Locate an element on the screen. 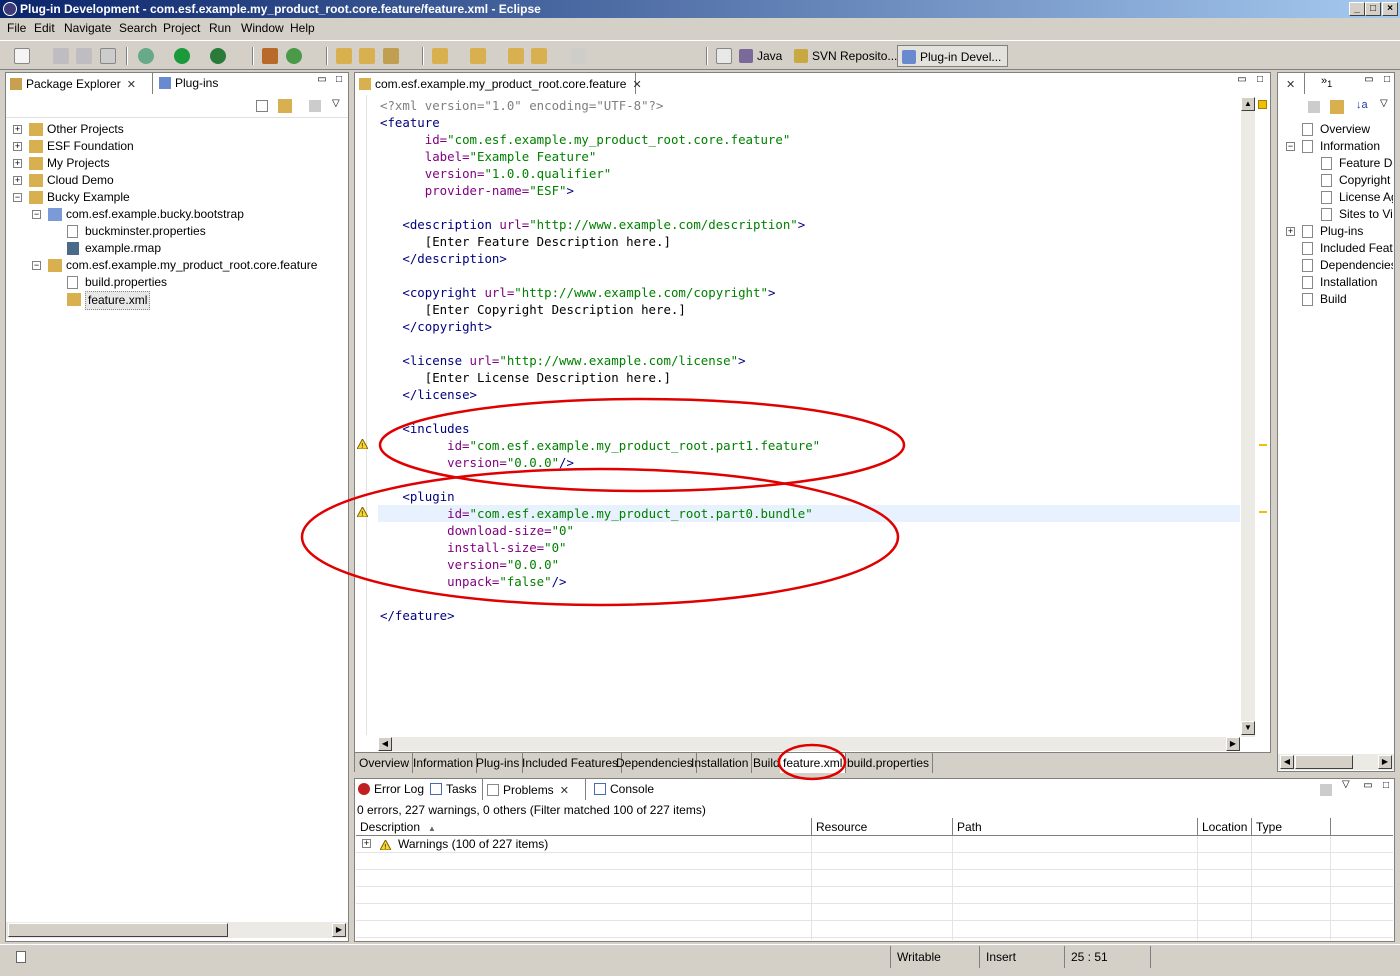 The image size is (1400, 976). sort-icon: ↓a is located at coordinates (1362, 105).